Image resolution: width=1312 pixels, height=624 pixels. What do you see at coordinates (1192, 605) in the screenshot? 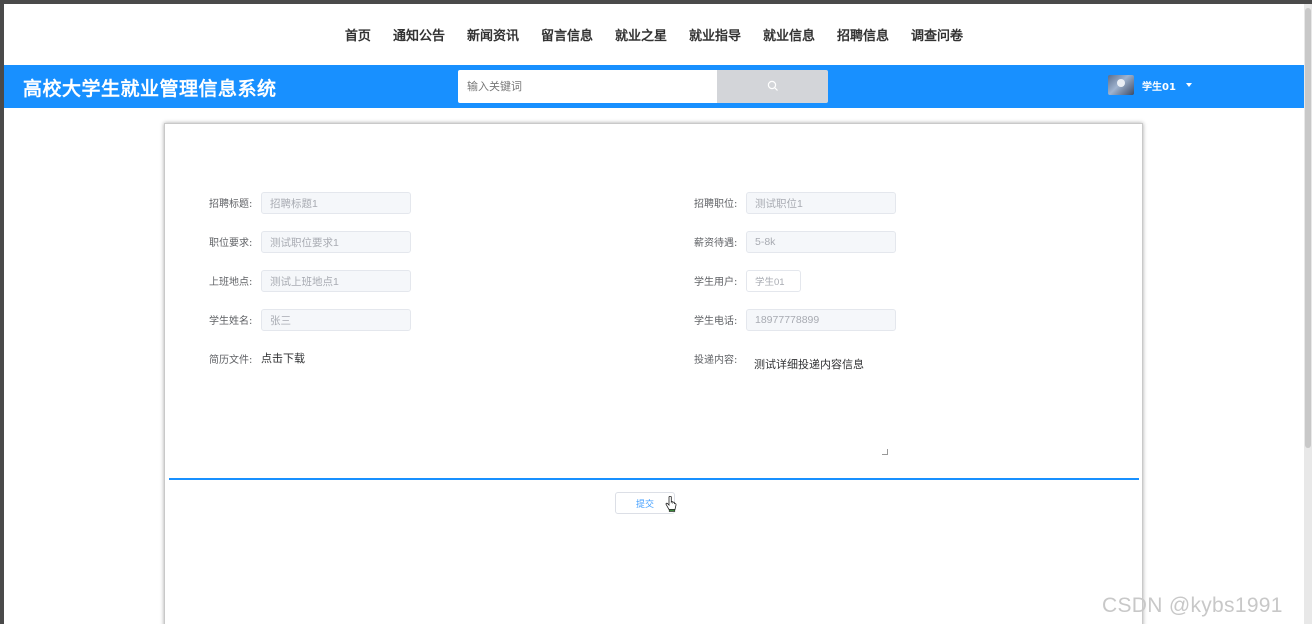
I see `watermark: CSDN @kybs1991` at bounding box center [1192, 605].